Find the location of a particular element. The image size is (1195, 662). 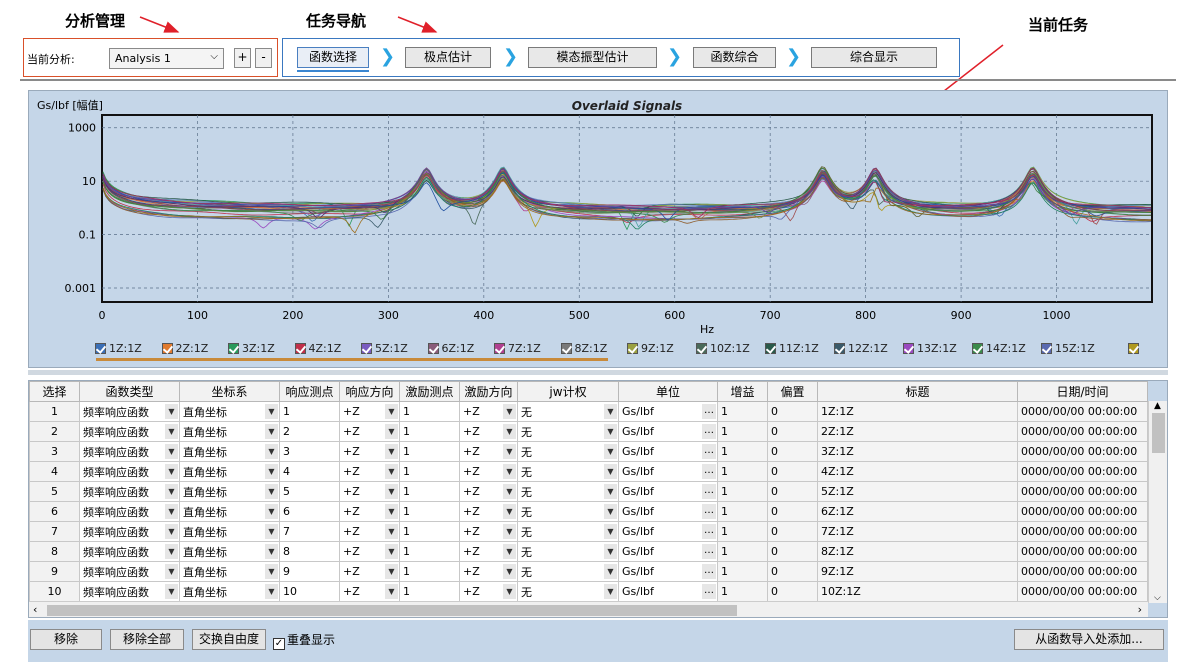

table-cell: 4Z:1Z is located at coordinates (917, 471).